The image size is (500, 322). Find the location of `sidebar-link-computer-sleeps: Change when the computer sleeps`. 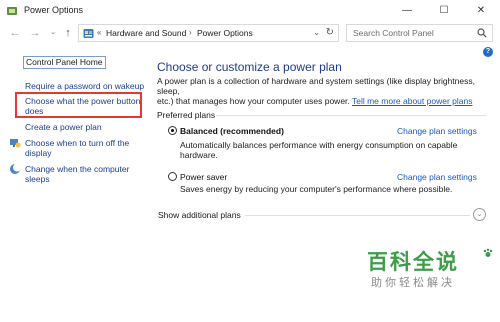

sidebar-link-computer-sleeps: Change when the computer sleeps is located at coordinates (77, 174).